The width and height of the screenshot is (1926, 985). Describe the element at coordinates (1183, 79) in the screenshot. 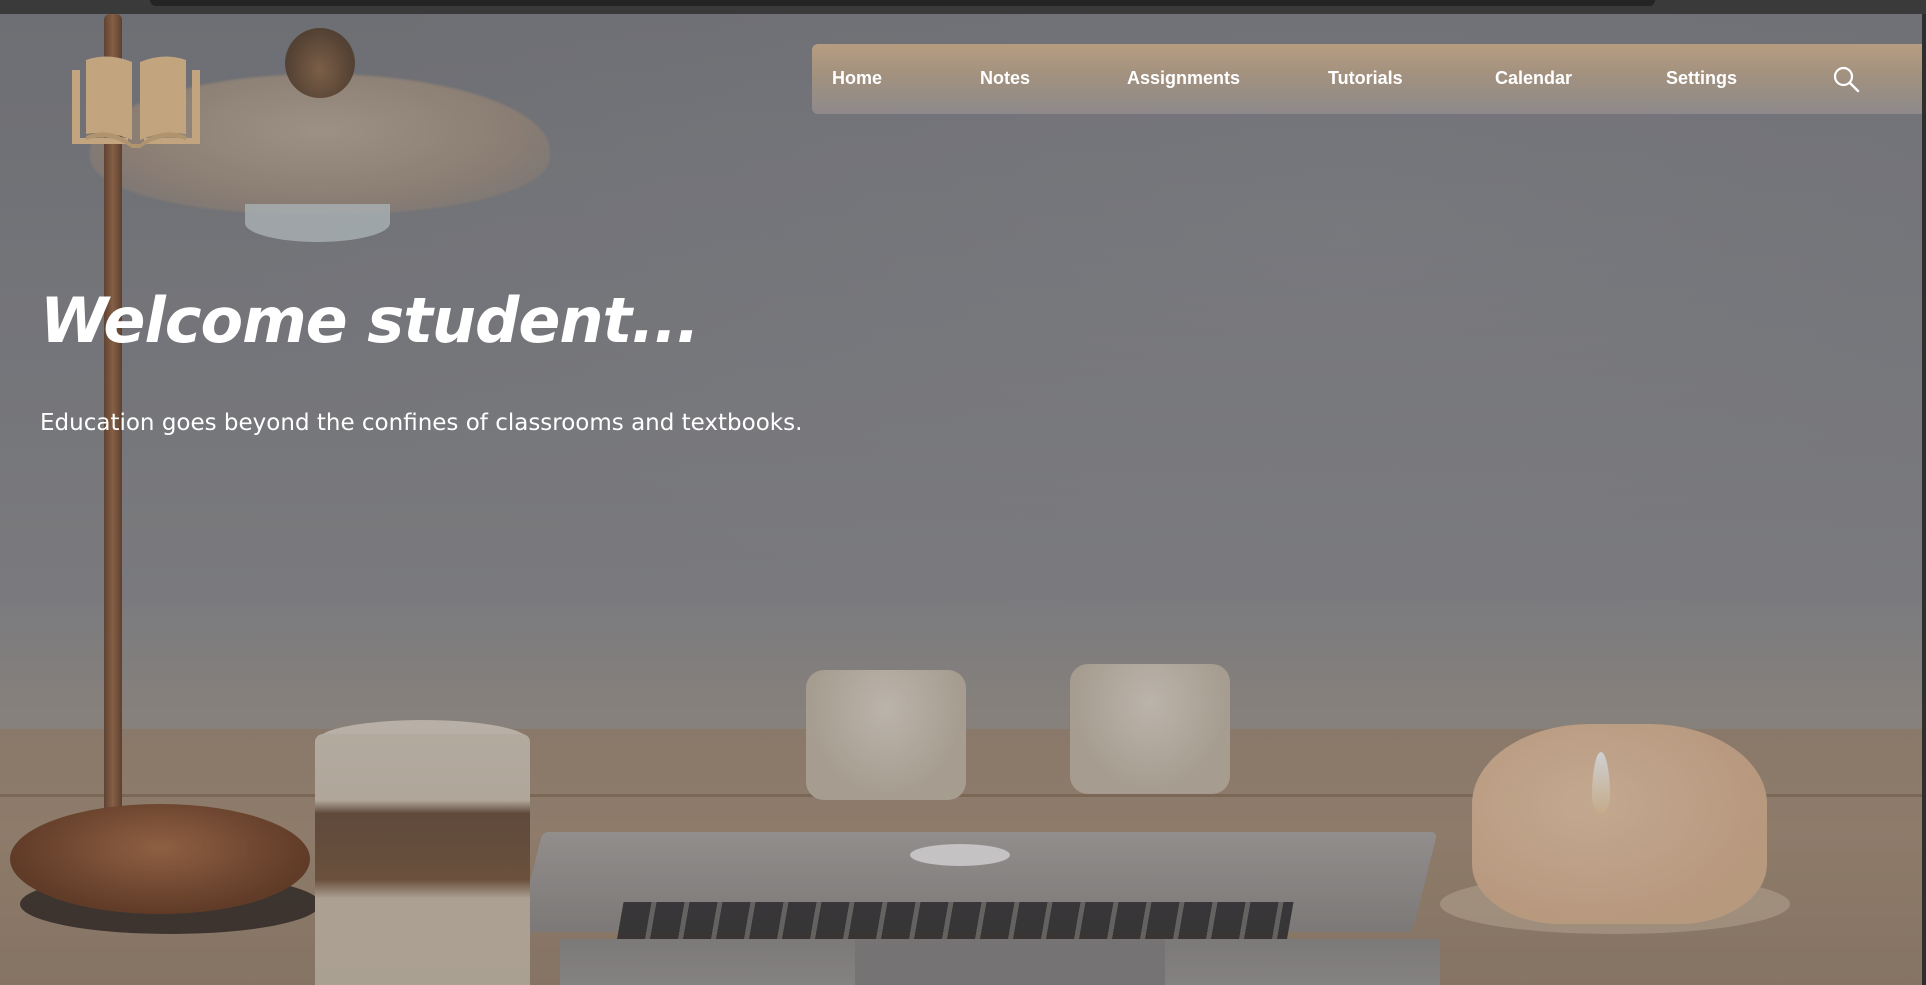

I see `nav-item-assignments: Assignments` at that location.